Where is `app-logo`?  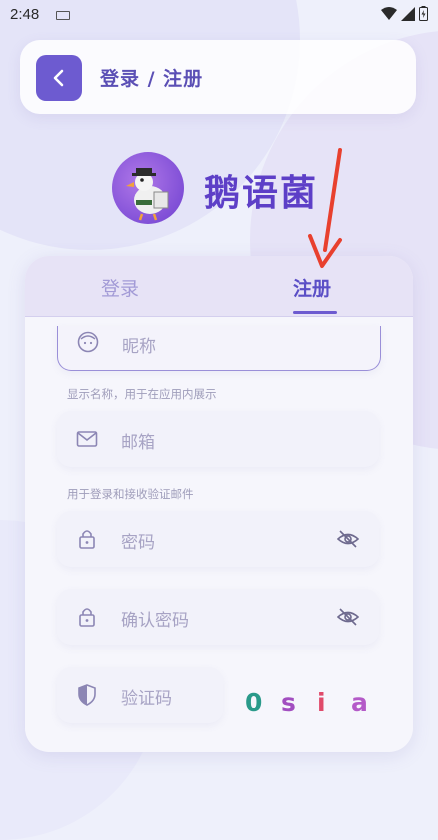
app-logo is located at coordinates (148, 188).